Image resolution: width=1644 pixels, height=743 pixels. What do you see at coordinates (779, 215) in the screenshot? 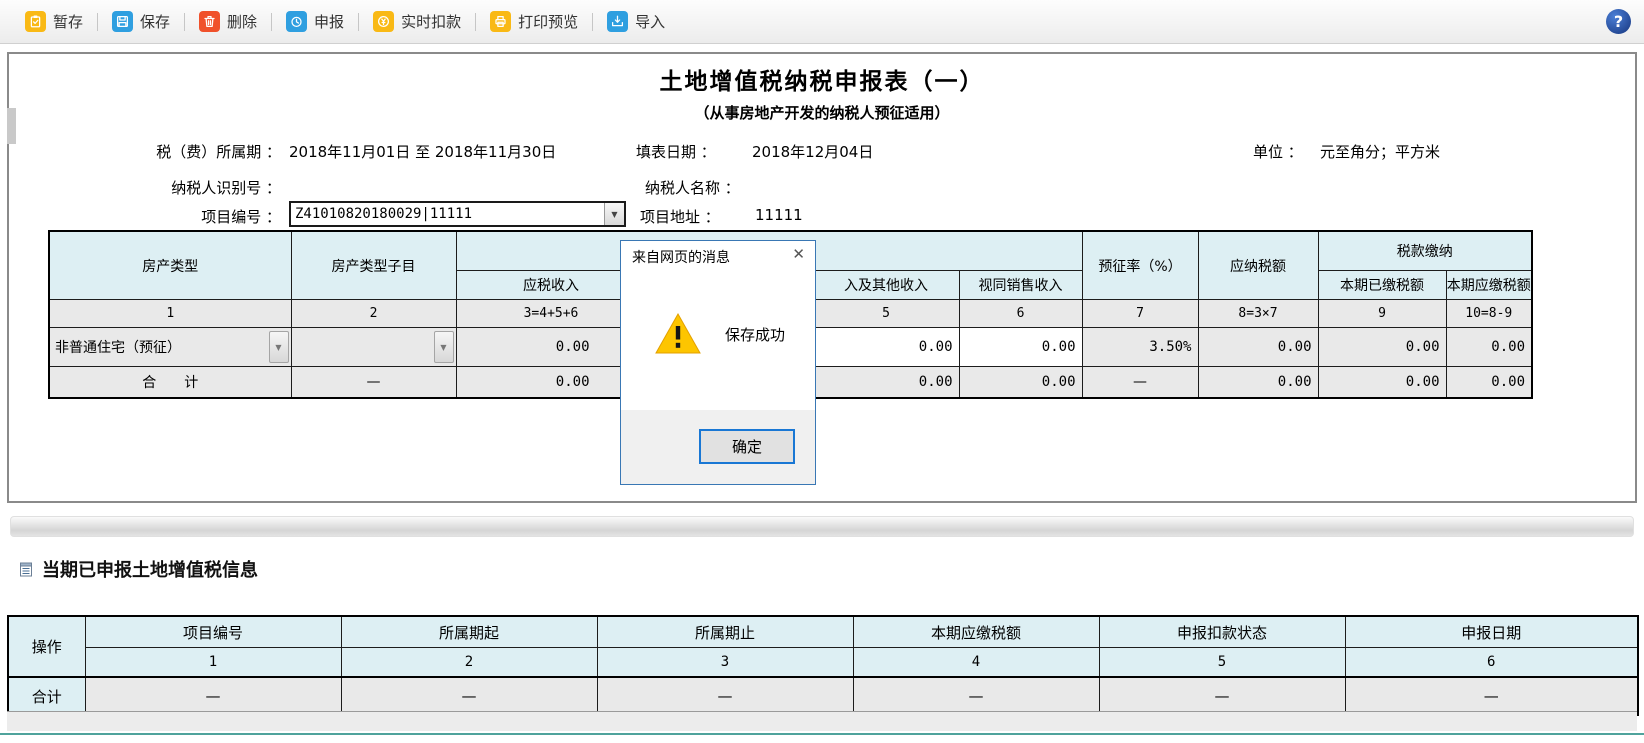
I see `project-address-value: 11111` at bounding box center [779, 215].